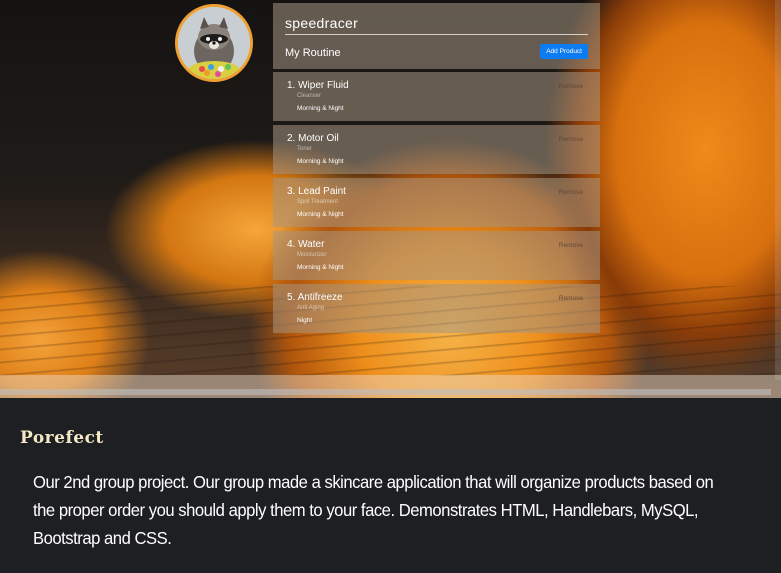  What do you see at coordinates (778, 190) in the screenshot?
I see `vertical-scrollbar` at bounding box center [778, 190].